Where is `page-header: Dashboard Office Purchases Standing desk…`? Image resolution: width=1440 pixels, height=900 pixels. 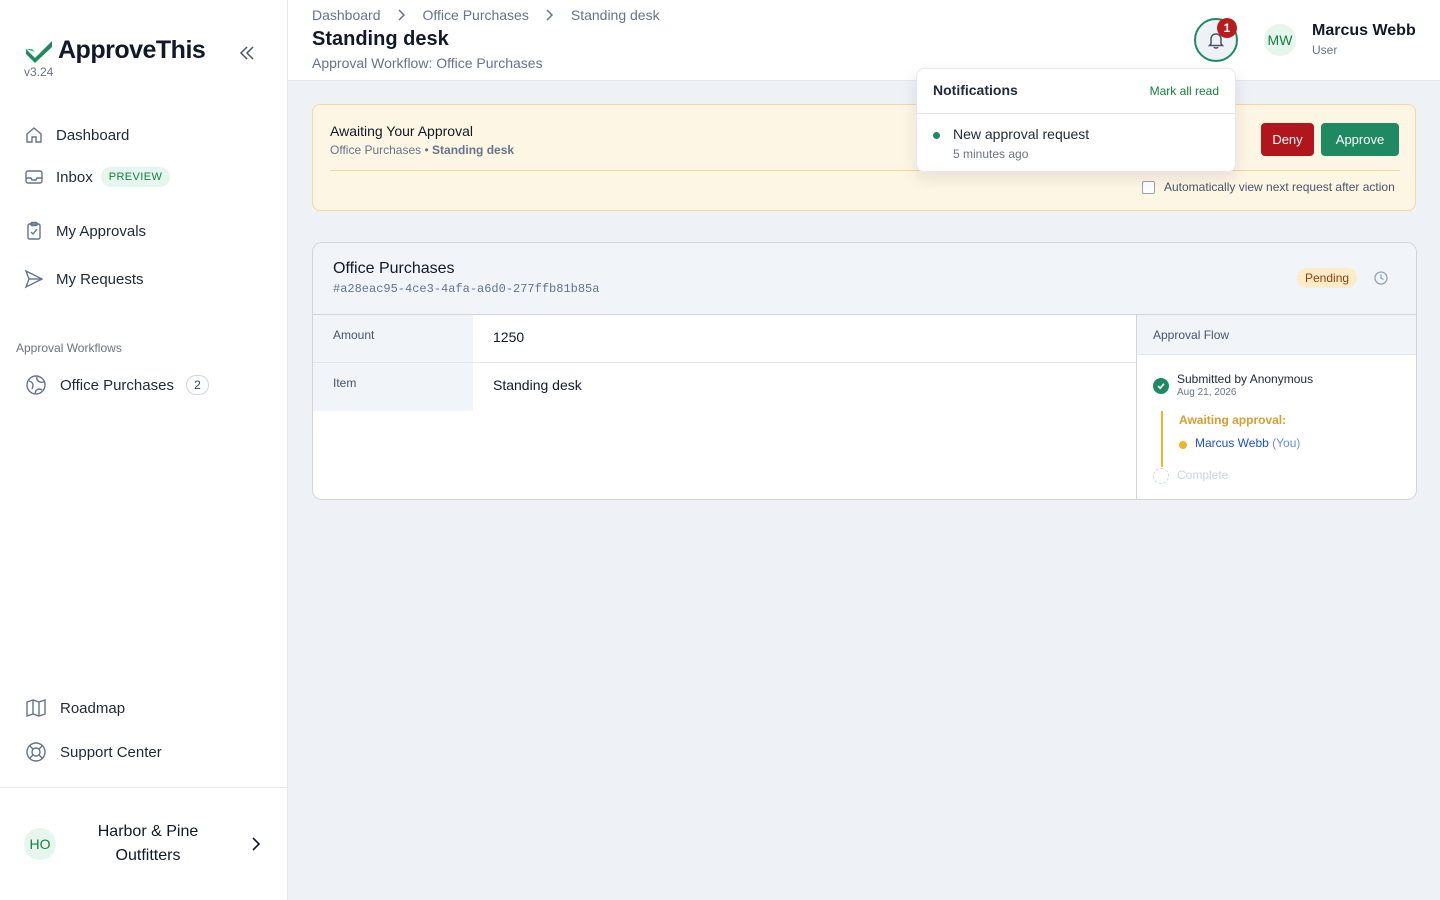
page-header: Dashboard Office Purchases Standing desk… is located at coordinates (864, 40).